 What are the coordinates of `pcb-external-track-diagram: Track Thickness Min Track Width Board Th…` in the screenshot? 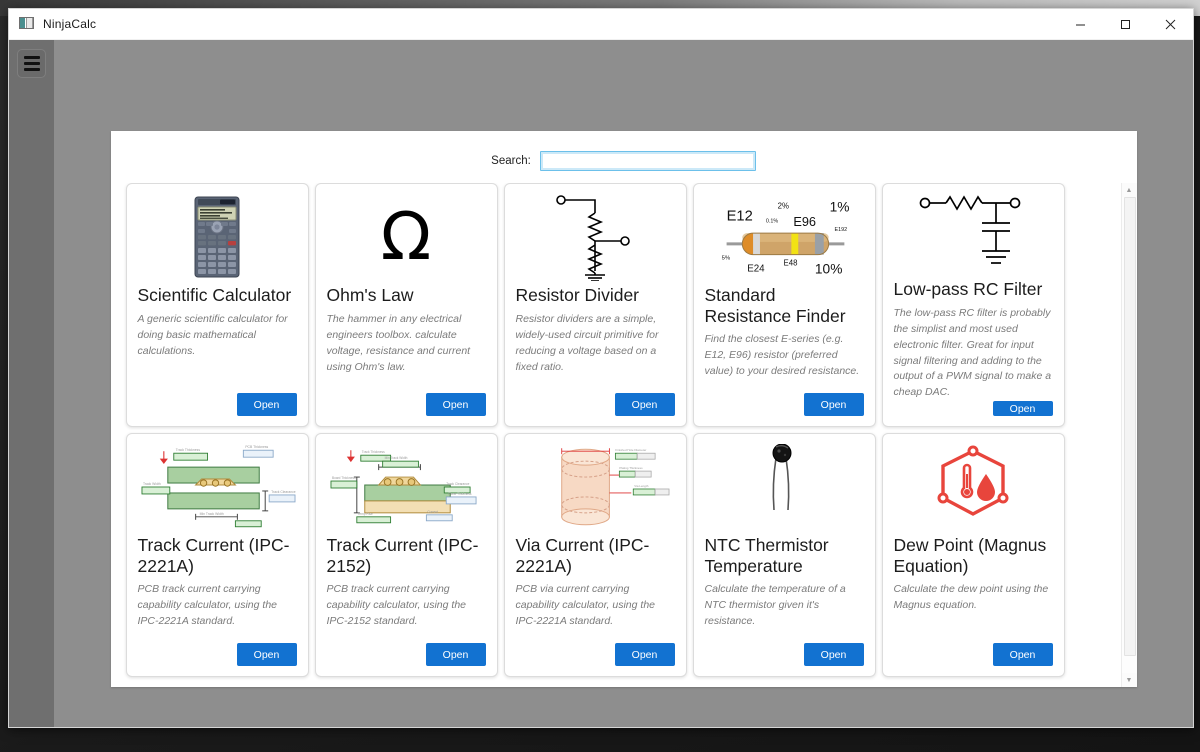 It's located at (406, 487).